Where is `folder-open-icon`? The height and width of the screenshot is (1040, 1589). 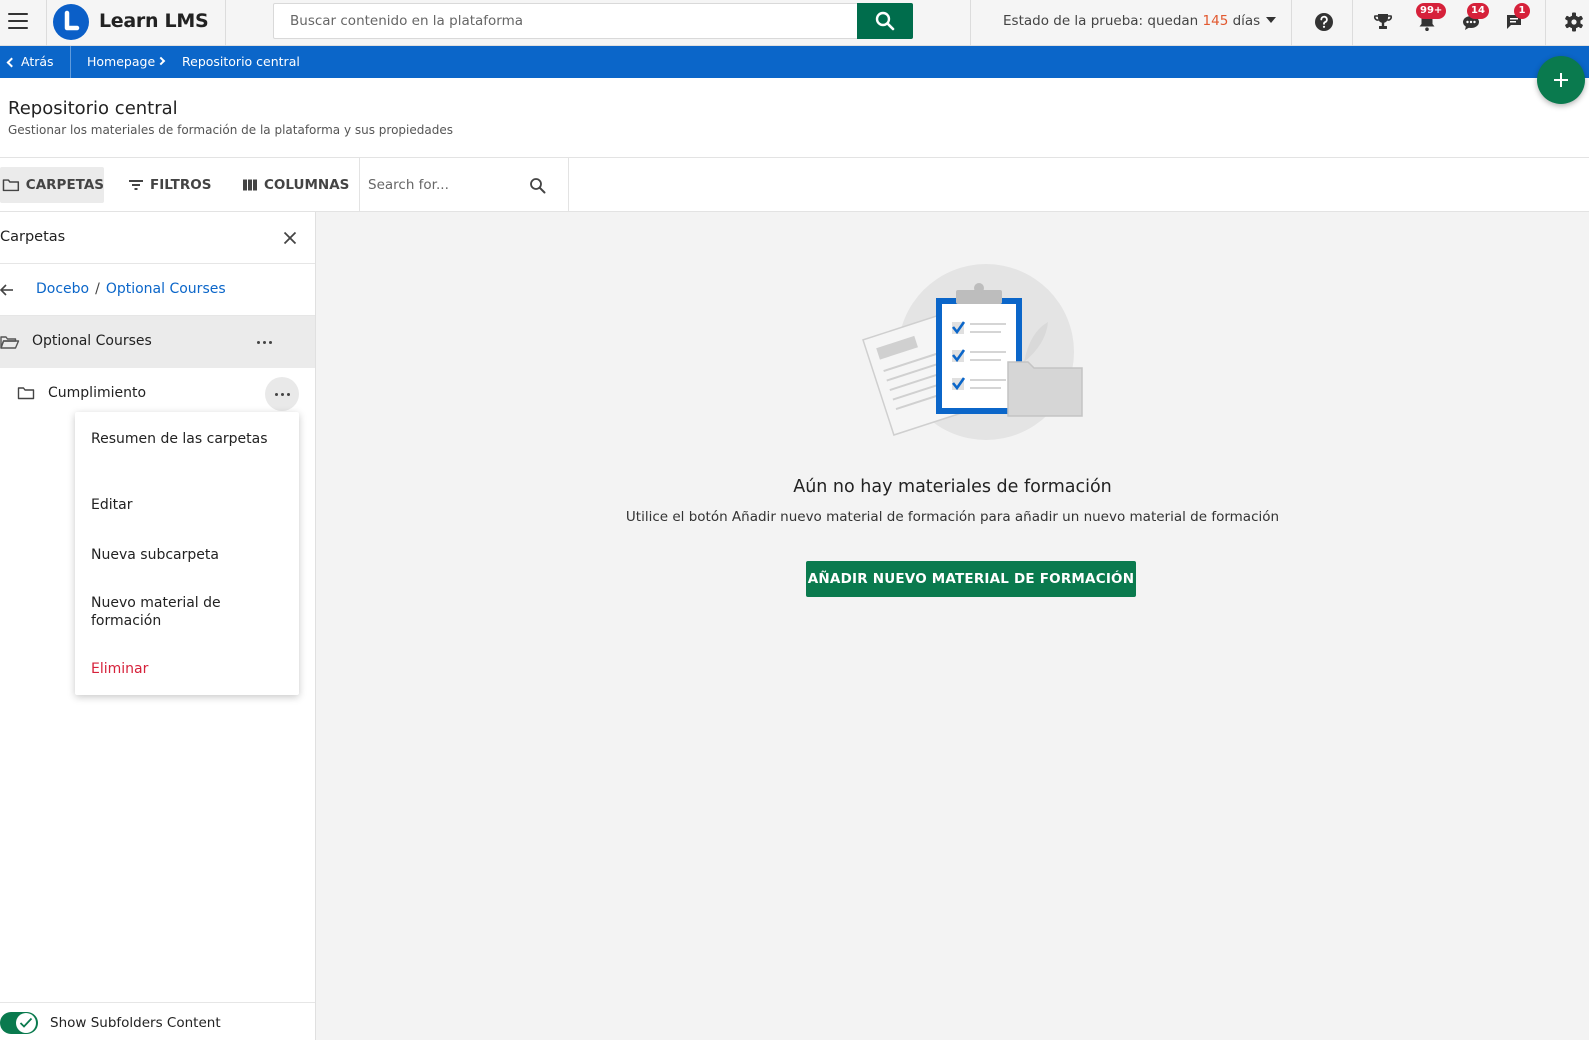 folder-open-icon is located at coordinates (10, 342).